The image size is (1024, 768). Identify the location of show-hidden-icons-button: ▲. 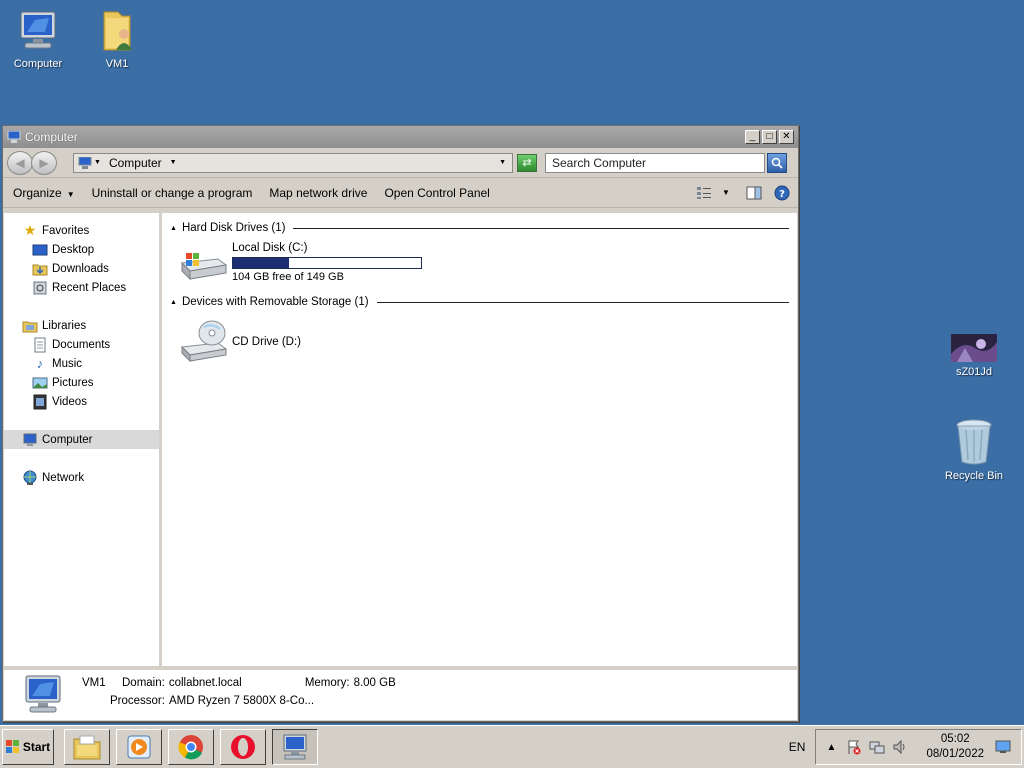
(831, 747).